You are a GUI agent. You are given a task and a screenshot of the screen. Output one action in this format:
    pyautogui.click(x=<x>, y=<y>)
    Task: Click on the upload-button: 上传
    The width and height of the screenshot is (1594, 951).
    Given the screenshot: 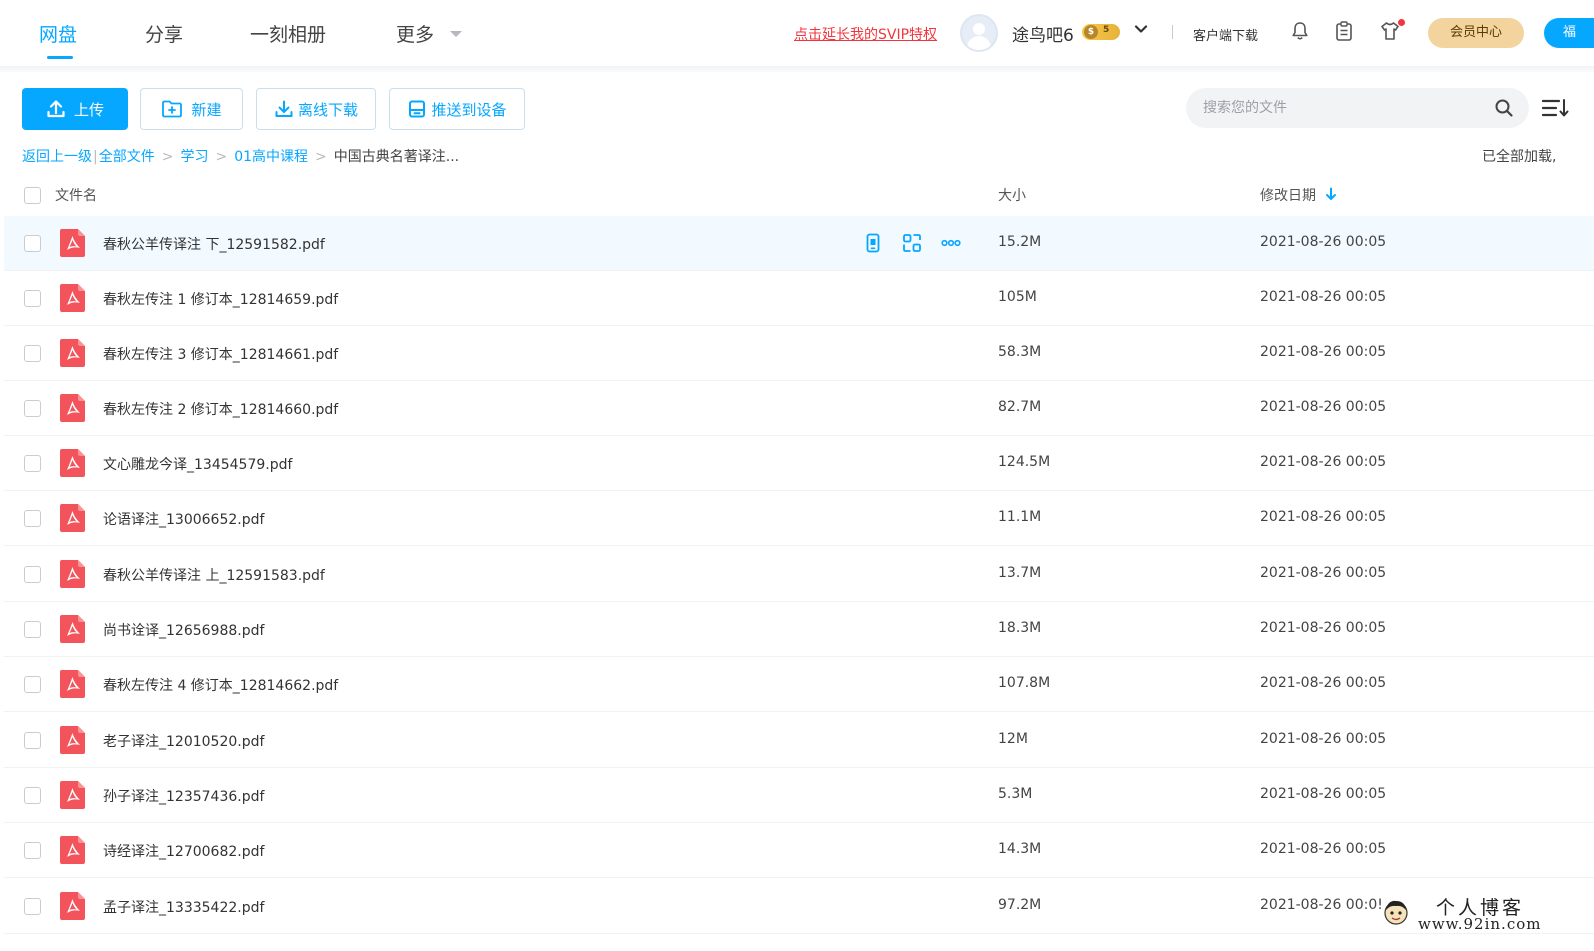 What is the action you would take?
    pyautogui.click(x=75, y=109)
    